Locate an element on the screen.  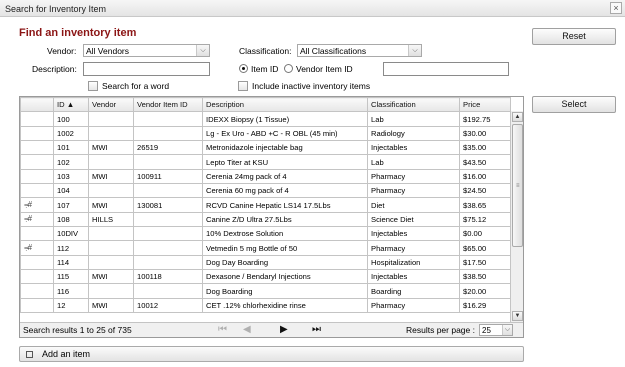
cell-price: $24.50 is located at coordinates (485, 191).